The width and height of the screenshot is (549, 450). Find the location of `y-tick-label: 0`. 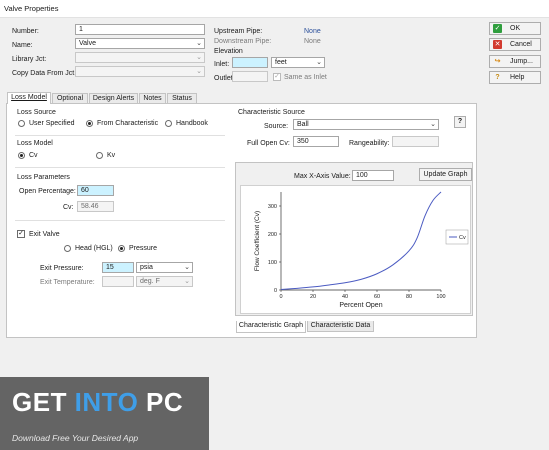

y-tick-label: 0 is located at coordinates (275, 291).